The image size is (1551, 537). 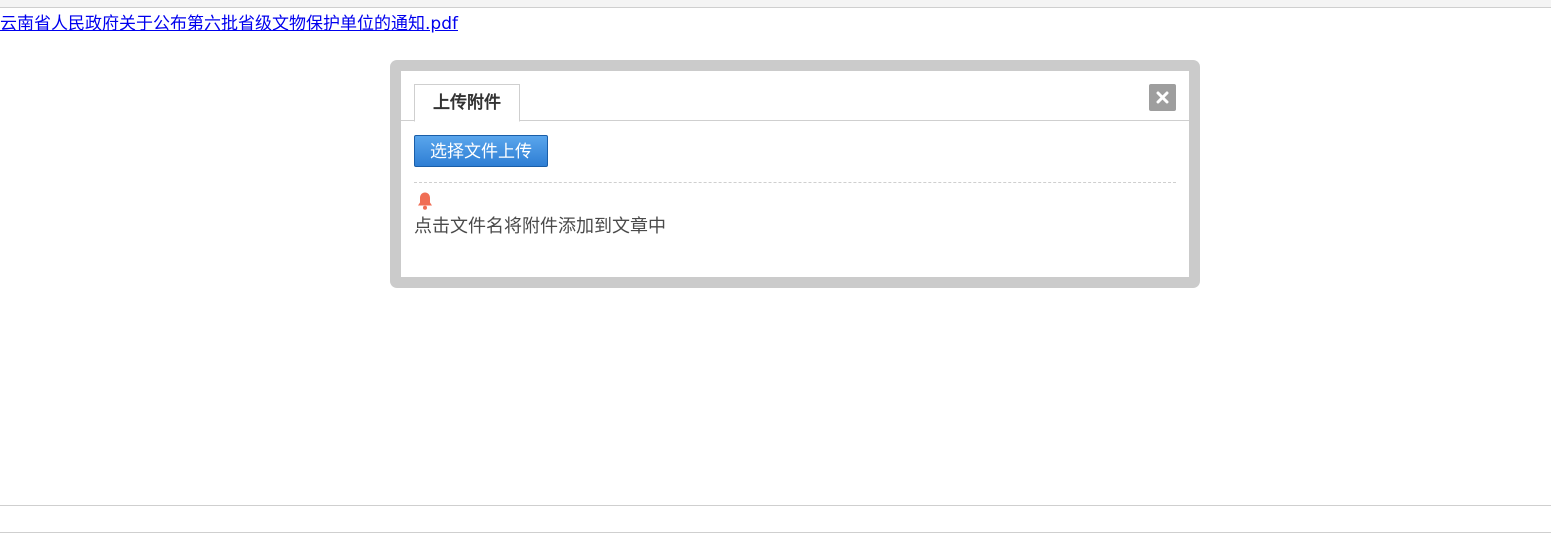 What do you see at coordinates (775, 505) in the screenshot?
I see `bottom-divider` at bounding box center [775, 505].